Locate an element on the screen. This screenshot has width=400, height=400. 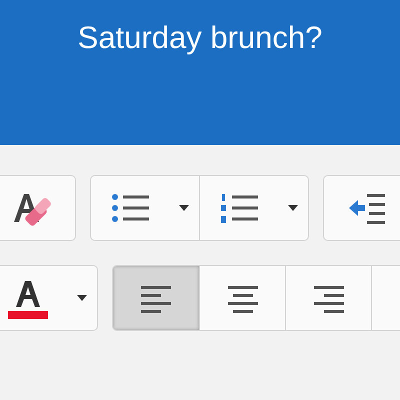
align-left-icon is located at coordinates (156, 298).